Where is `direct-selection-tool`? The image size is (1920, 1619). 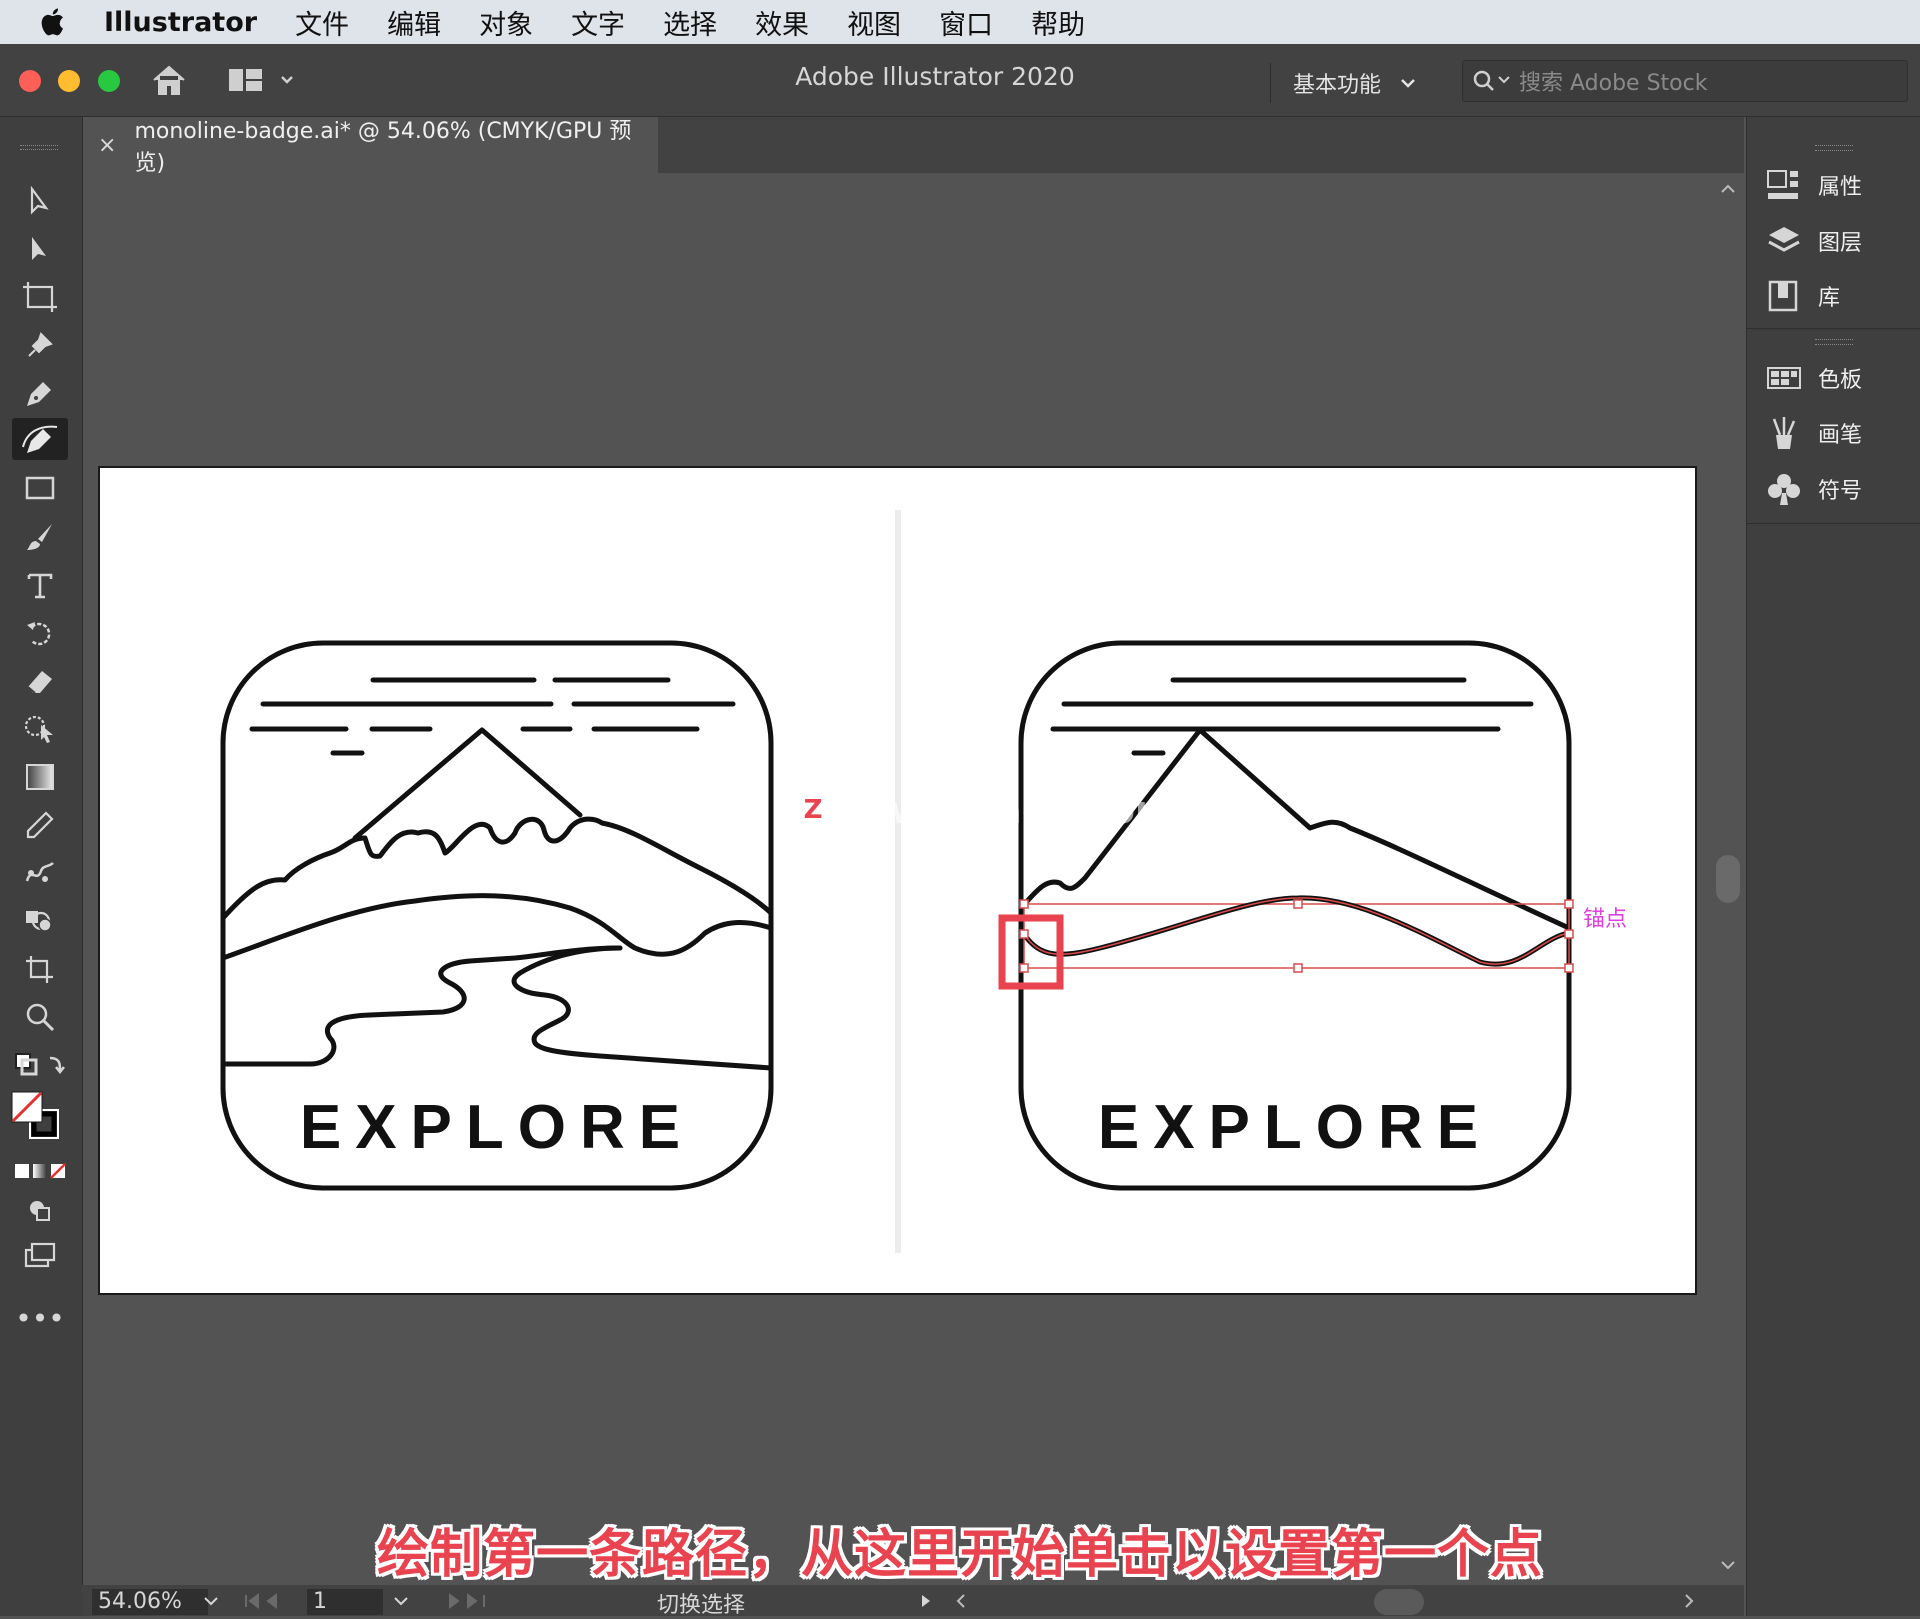
direct-selection-tool is located at coordinates (40, 249).